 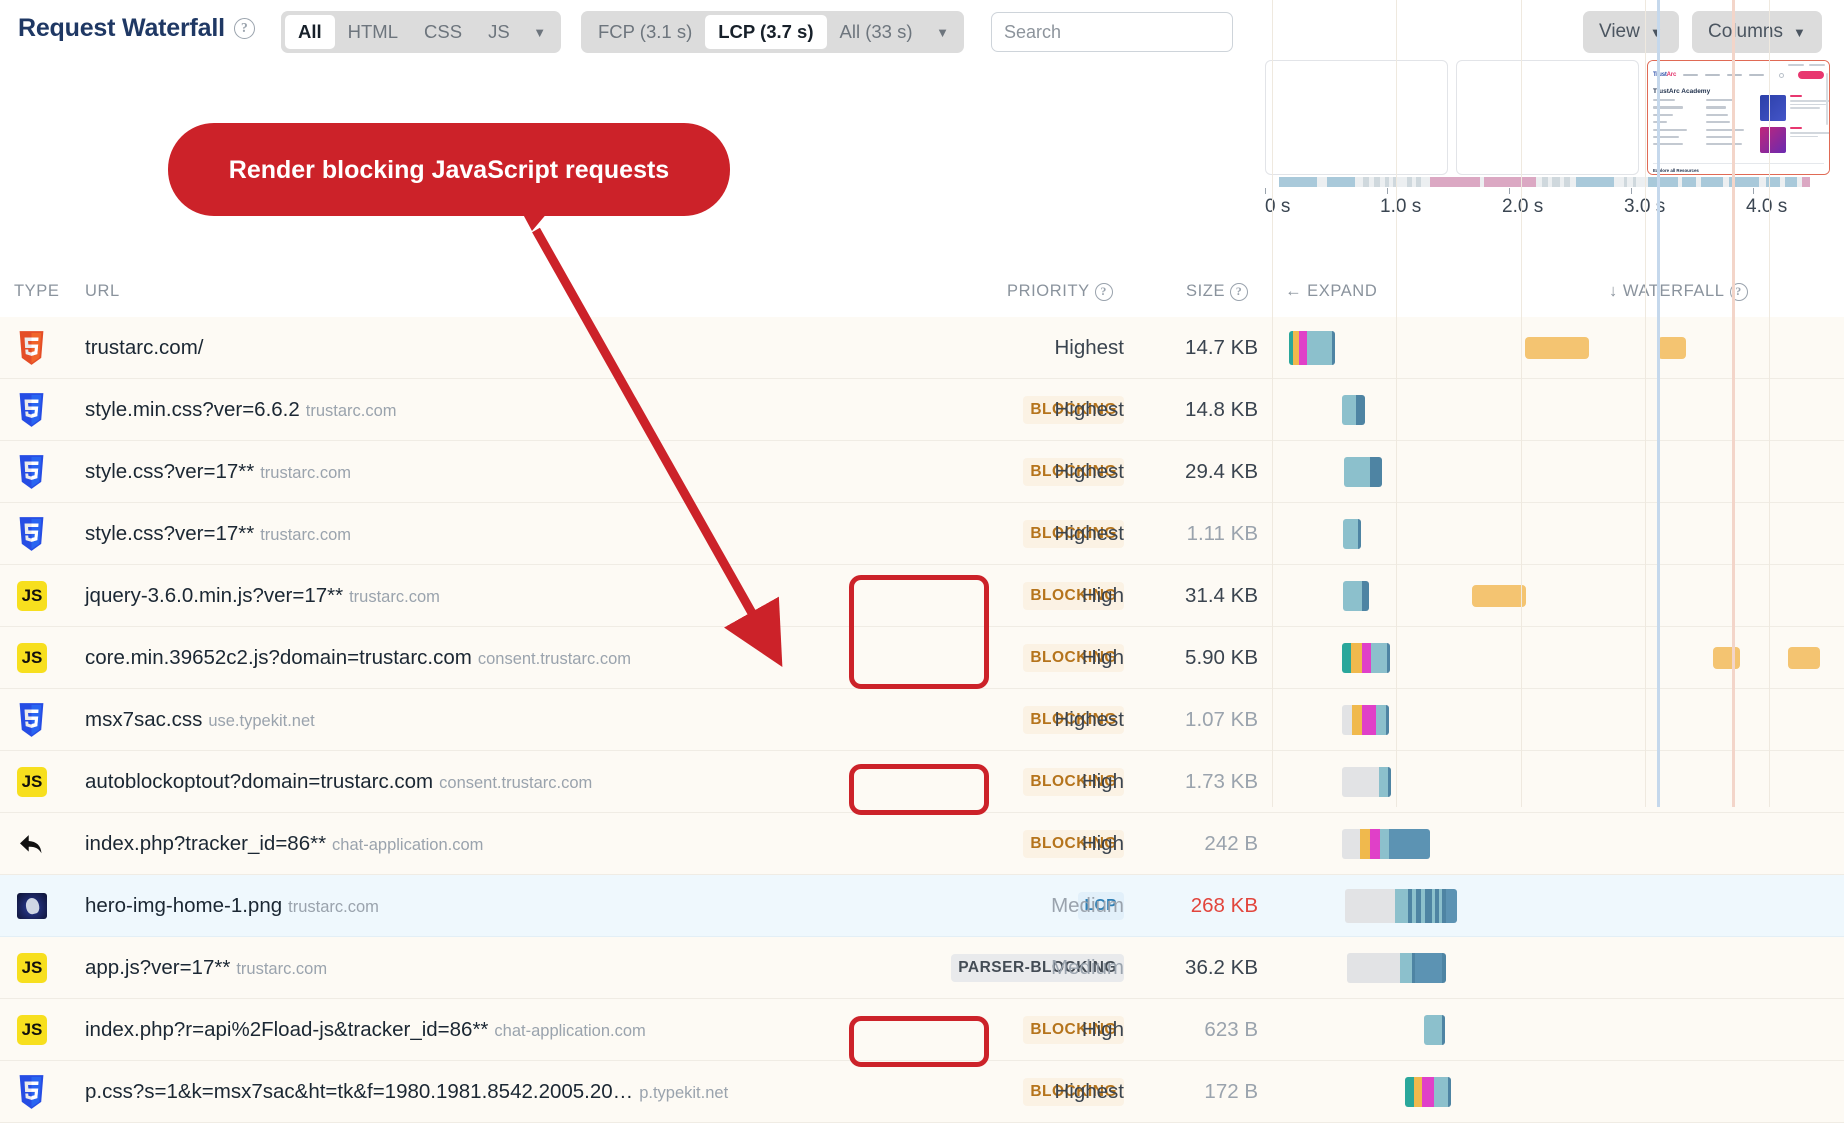 What do you see at coordinates (516, 782) in the screenshot?
I see `row-url-host: consent.trustarc.com` at bounding box center [516, 782].